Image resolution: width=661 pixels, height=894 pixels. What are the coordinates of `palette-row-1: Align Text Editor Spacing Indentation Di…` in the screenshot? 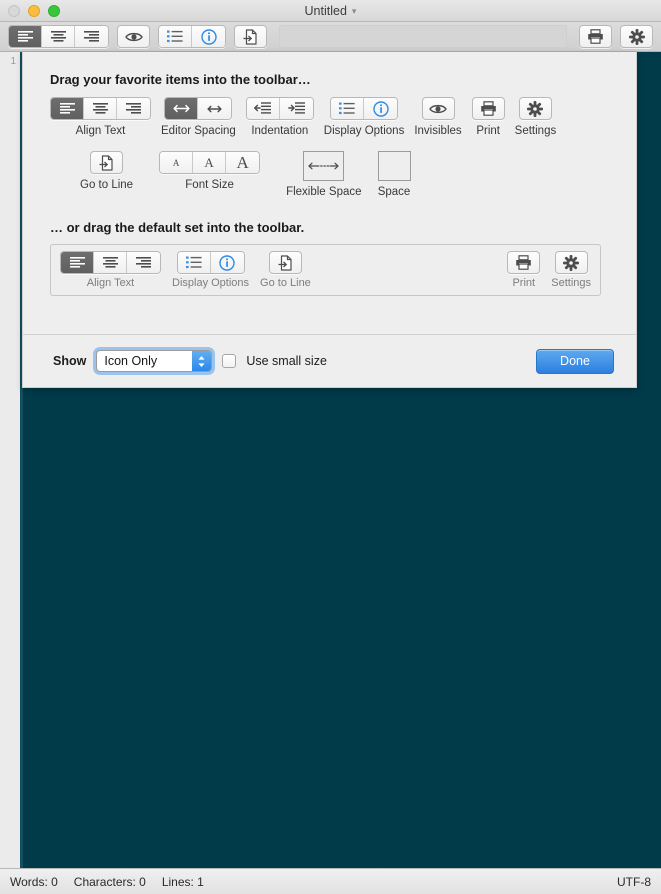 It's located at (329, 112).